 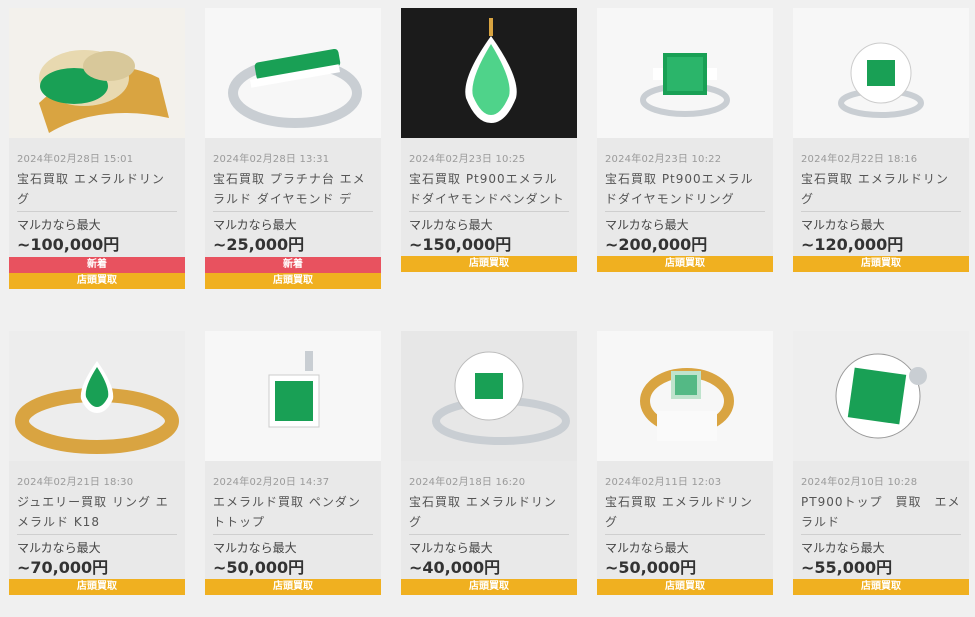 What do you see at coordinates (97, 512) in the screenshot?
I see `item-title: ジュエリー買取 リング エメラルド K18` at bounding box center [97, 512].